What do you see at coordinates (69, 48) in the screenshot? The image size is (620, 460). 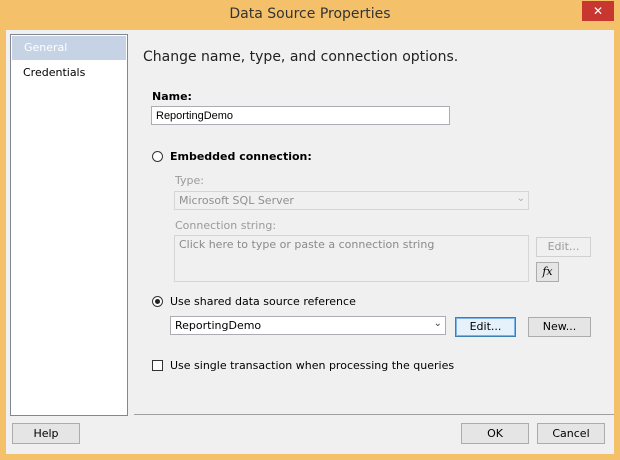 I see `sidebar-item-general: General` at bounding box center [69, 48].